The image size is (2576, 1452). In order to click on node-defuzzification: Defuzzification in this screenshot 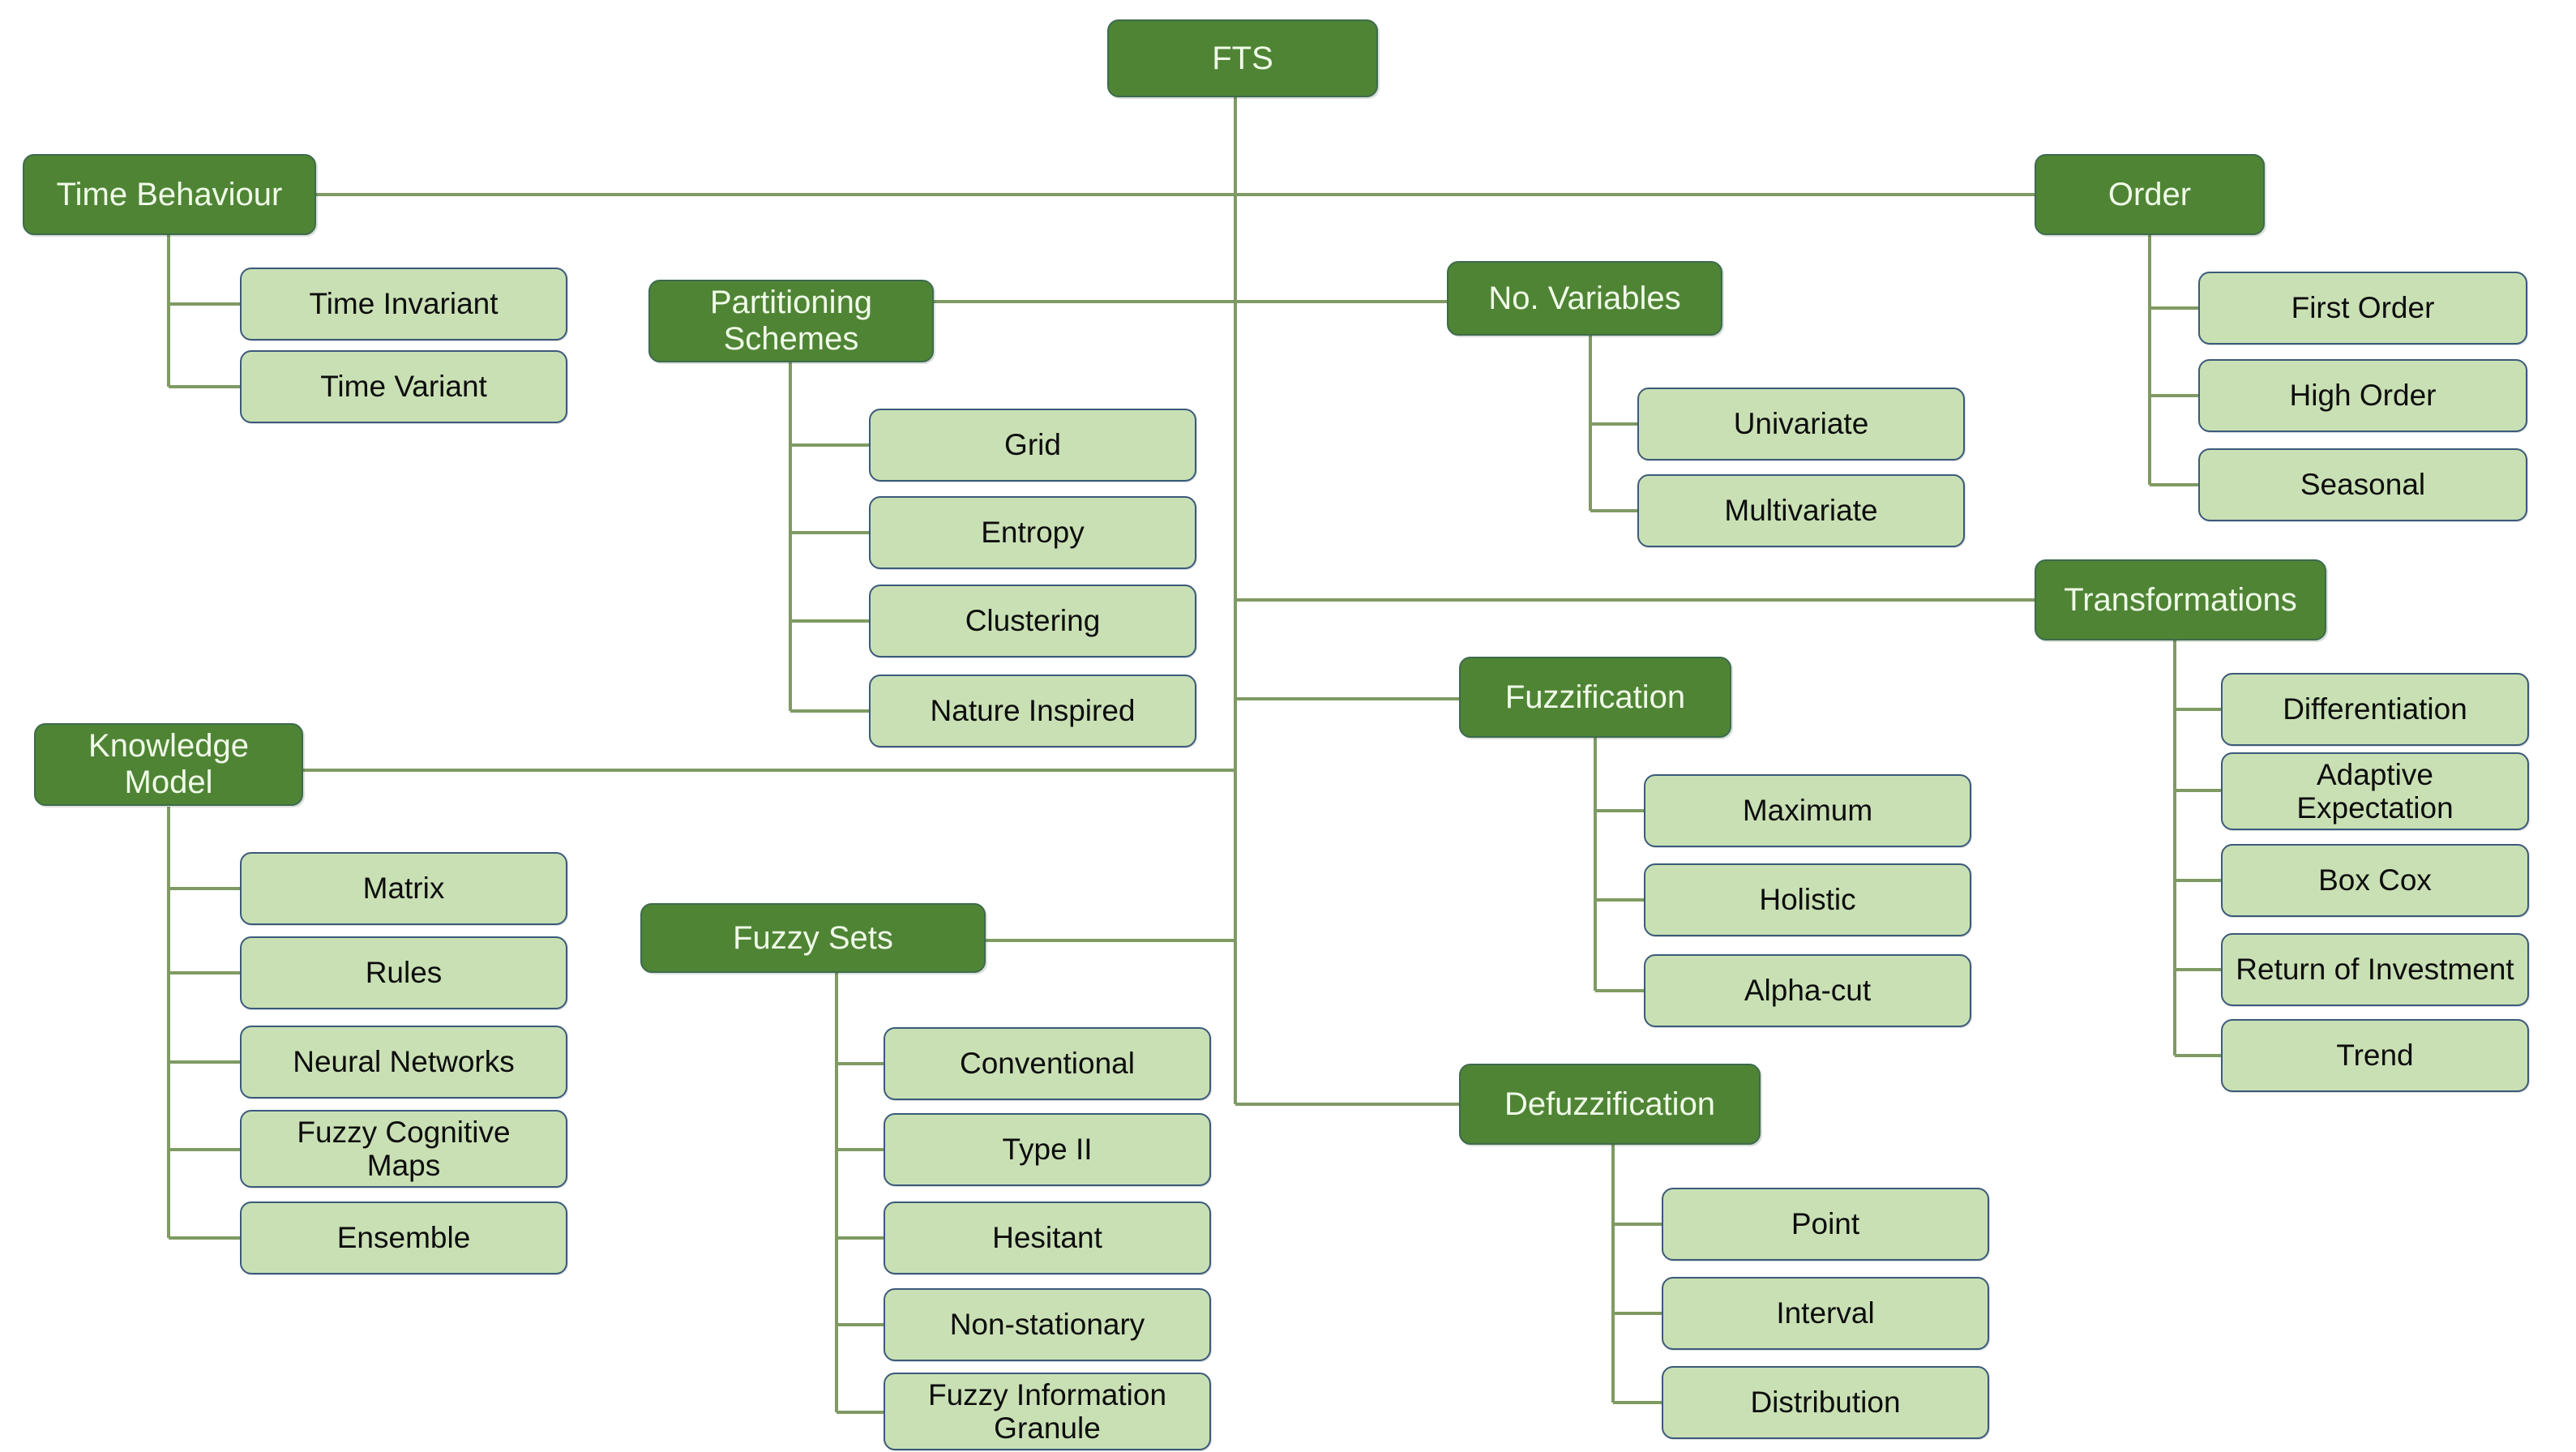, I will do `click(1610, 1104)`.